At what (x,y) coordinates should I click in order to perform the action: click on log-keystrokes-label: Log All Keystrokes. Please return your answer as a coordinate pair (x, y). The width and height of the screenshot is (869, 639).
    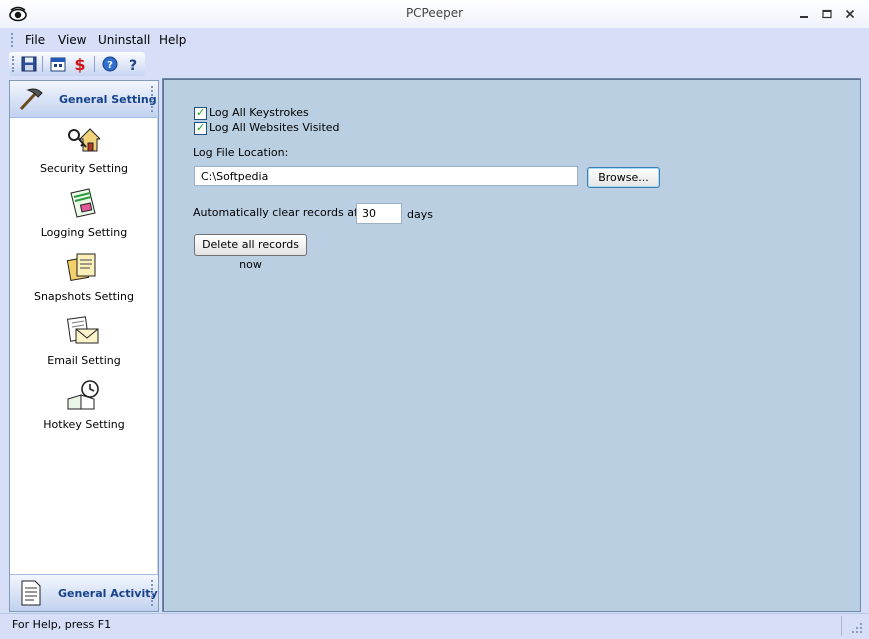
    Looking at the image, I should click on (259, 112).